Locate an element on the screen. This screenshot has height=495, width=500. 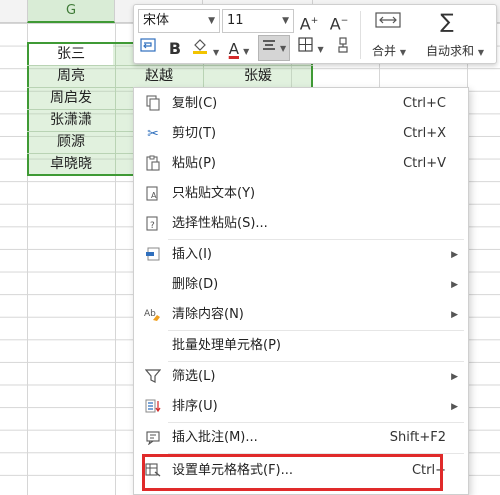
menu-label: 复制(C) is located at coordinates (195, 103).